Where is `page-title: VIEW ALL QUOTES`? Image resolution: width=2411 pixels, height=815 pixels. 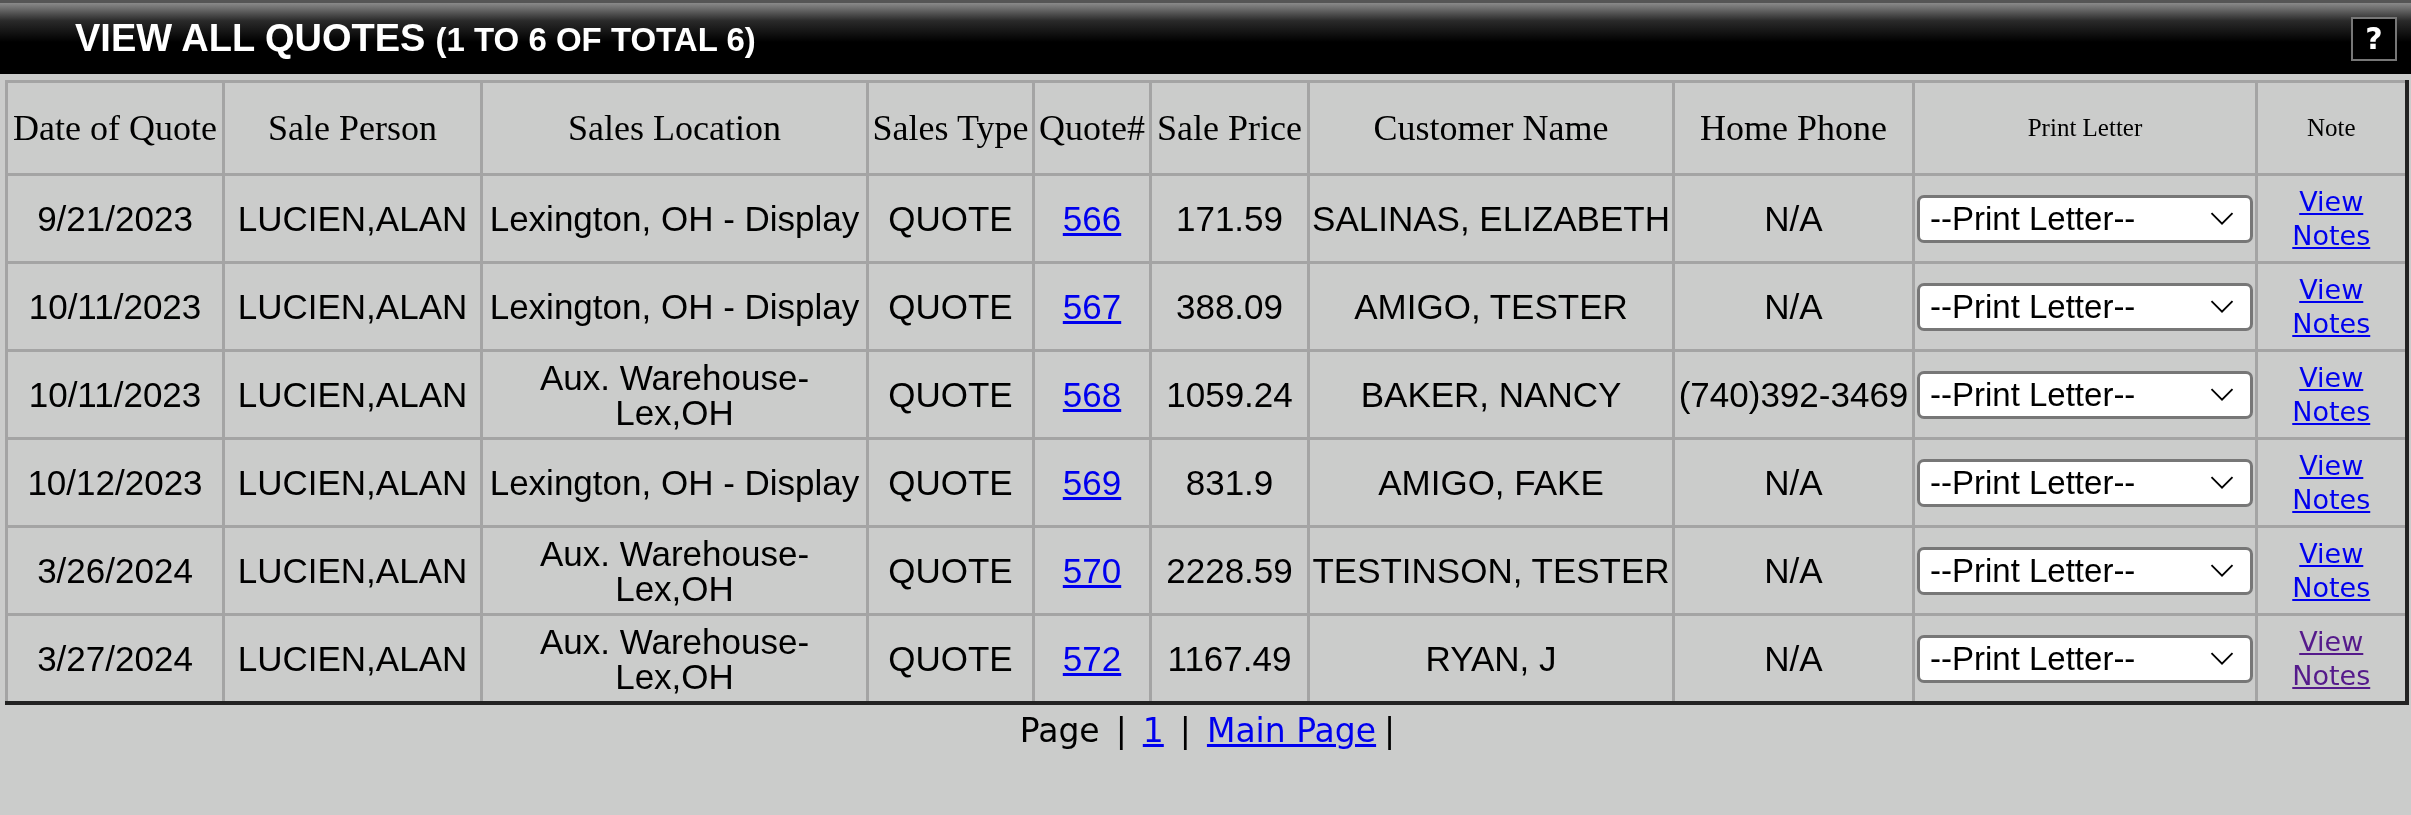
page-title: VIEW ALL QUOTES is located at coordinates (250, 38).